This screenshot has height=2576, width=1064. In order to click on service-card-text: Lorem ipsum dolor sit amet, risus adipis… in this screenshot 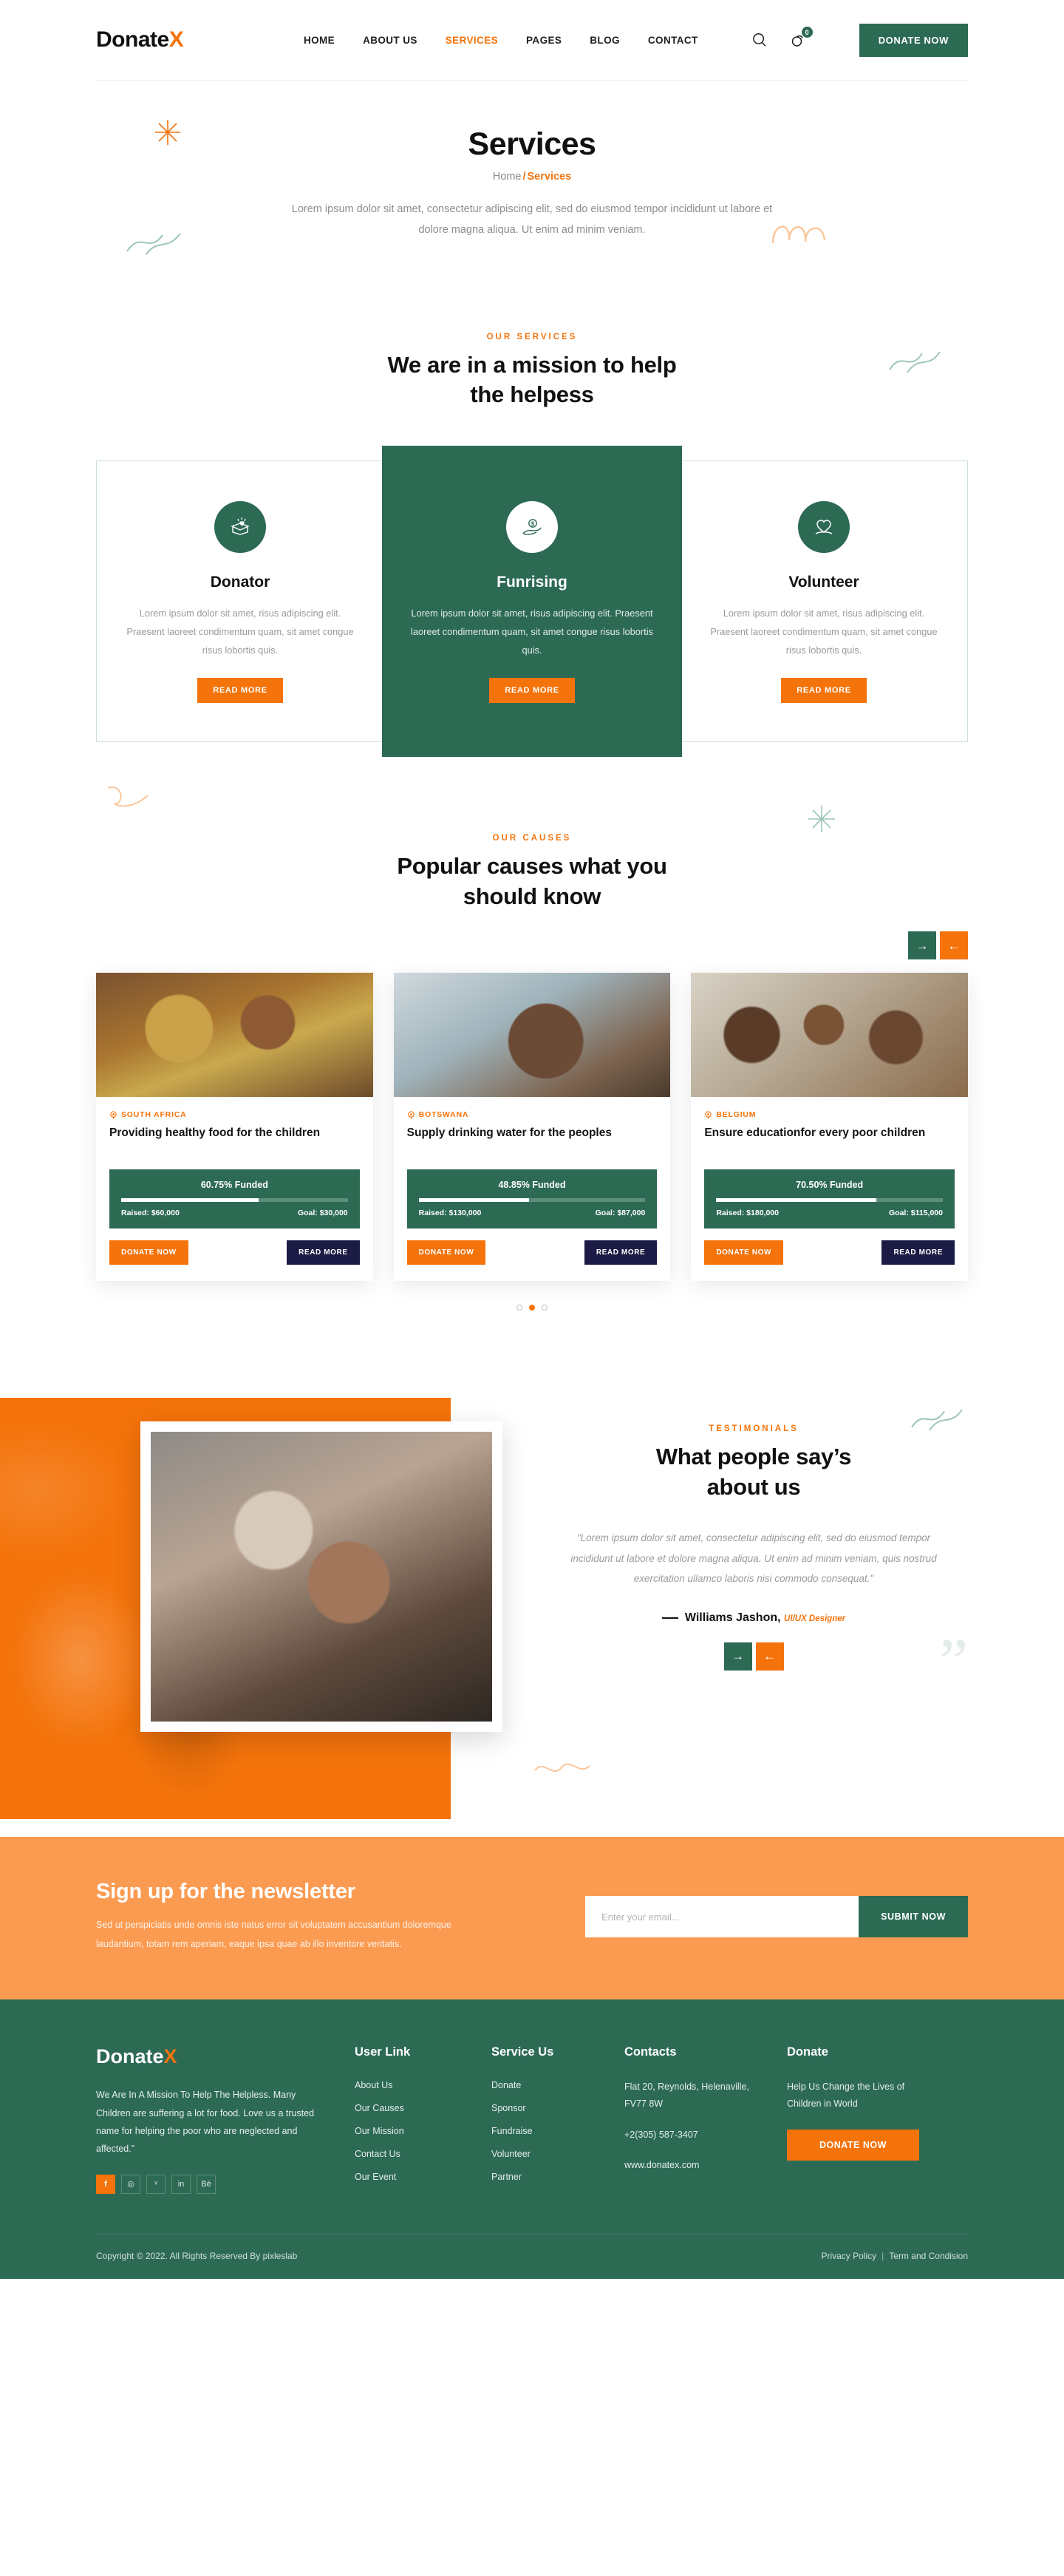, I will do `click(240, 632)`.